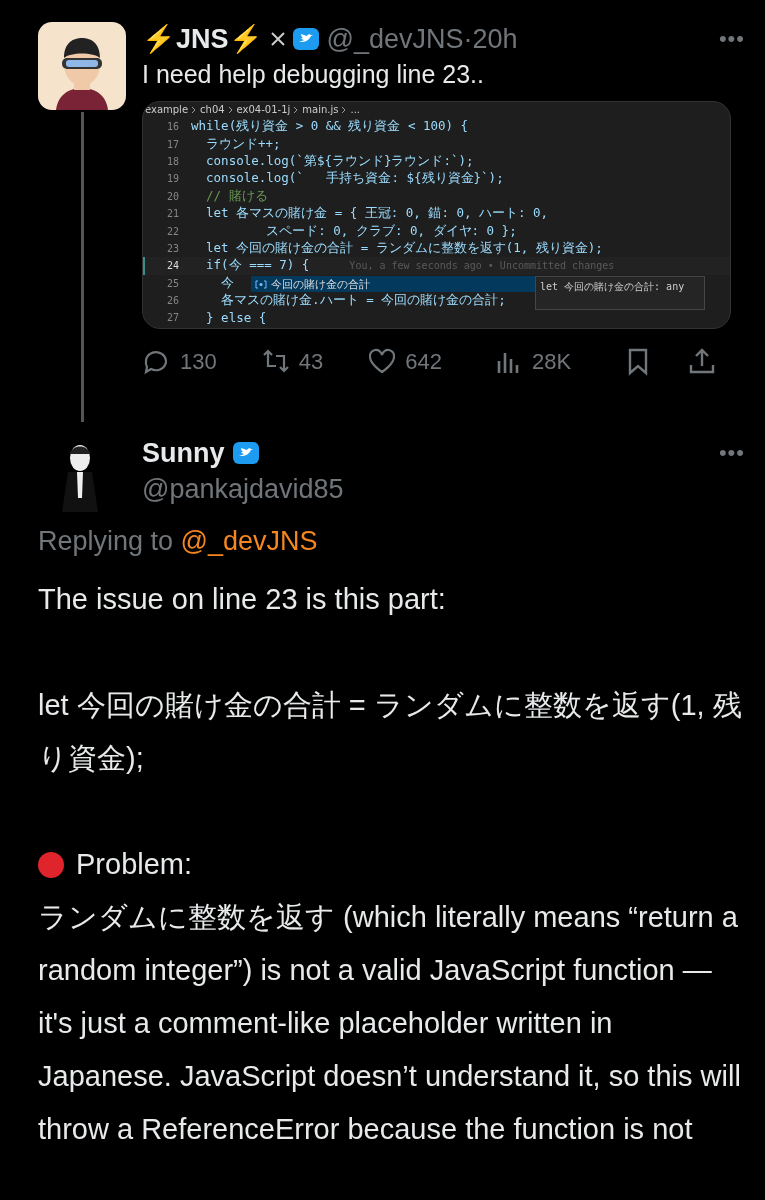  What do you see at coordinates (404, 362) in the screenshot?
I see `like-button: 642` at bounding box center [404, 362].